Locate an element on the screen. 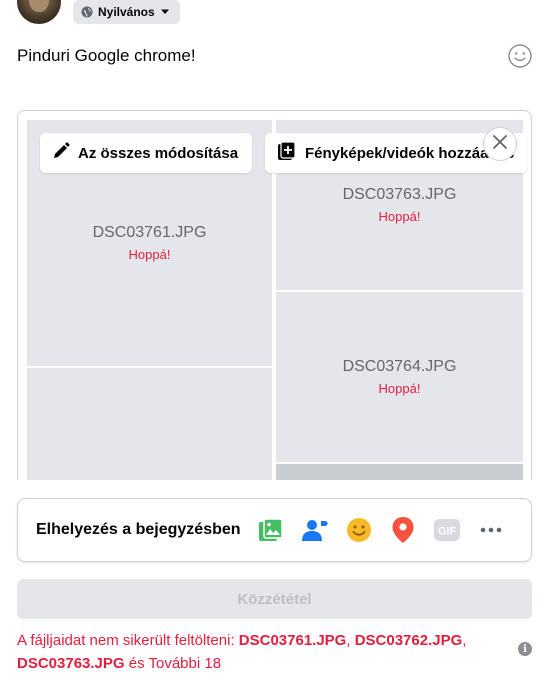  check-in-icon is located at coordinates (403, 530).